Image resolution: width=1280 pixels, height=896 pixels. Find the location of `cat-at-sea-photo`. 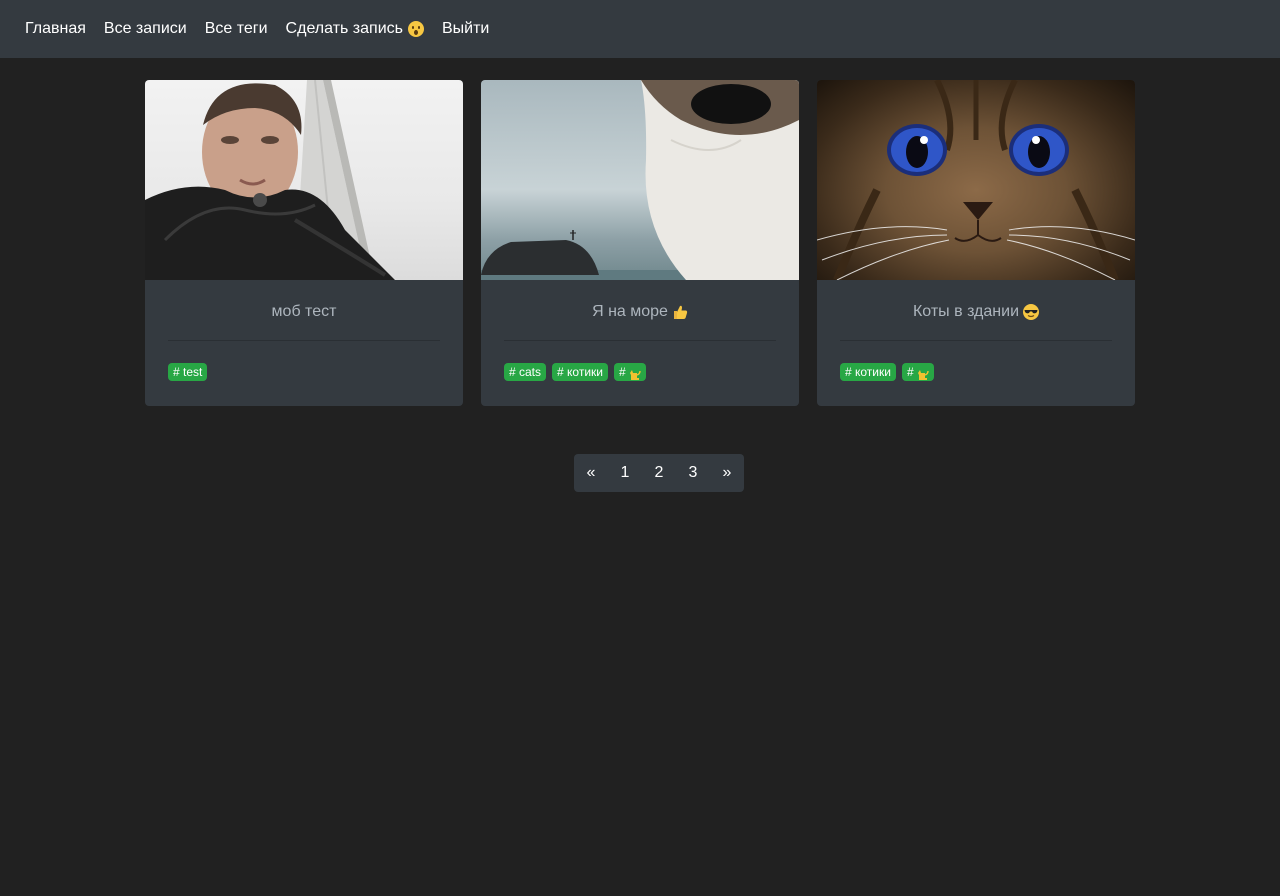

cat-at-sea-photo is located at coordinates (640, 180).